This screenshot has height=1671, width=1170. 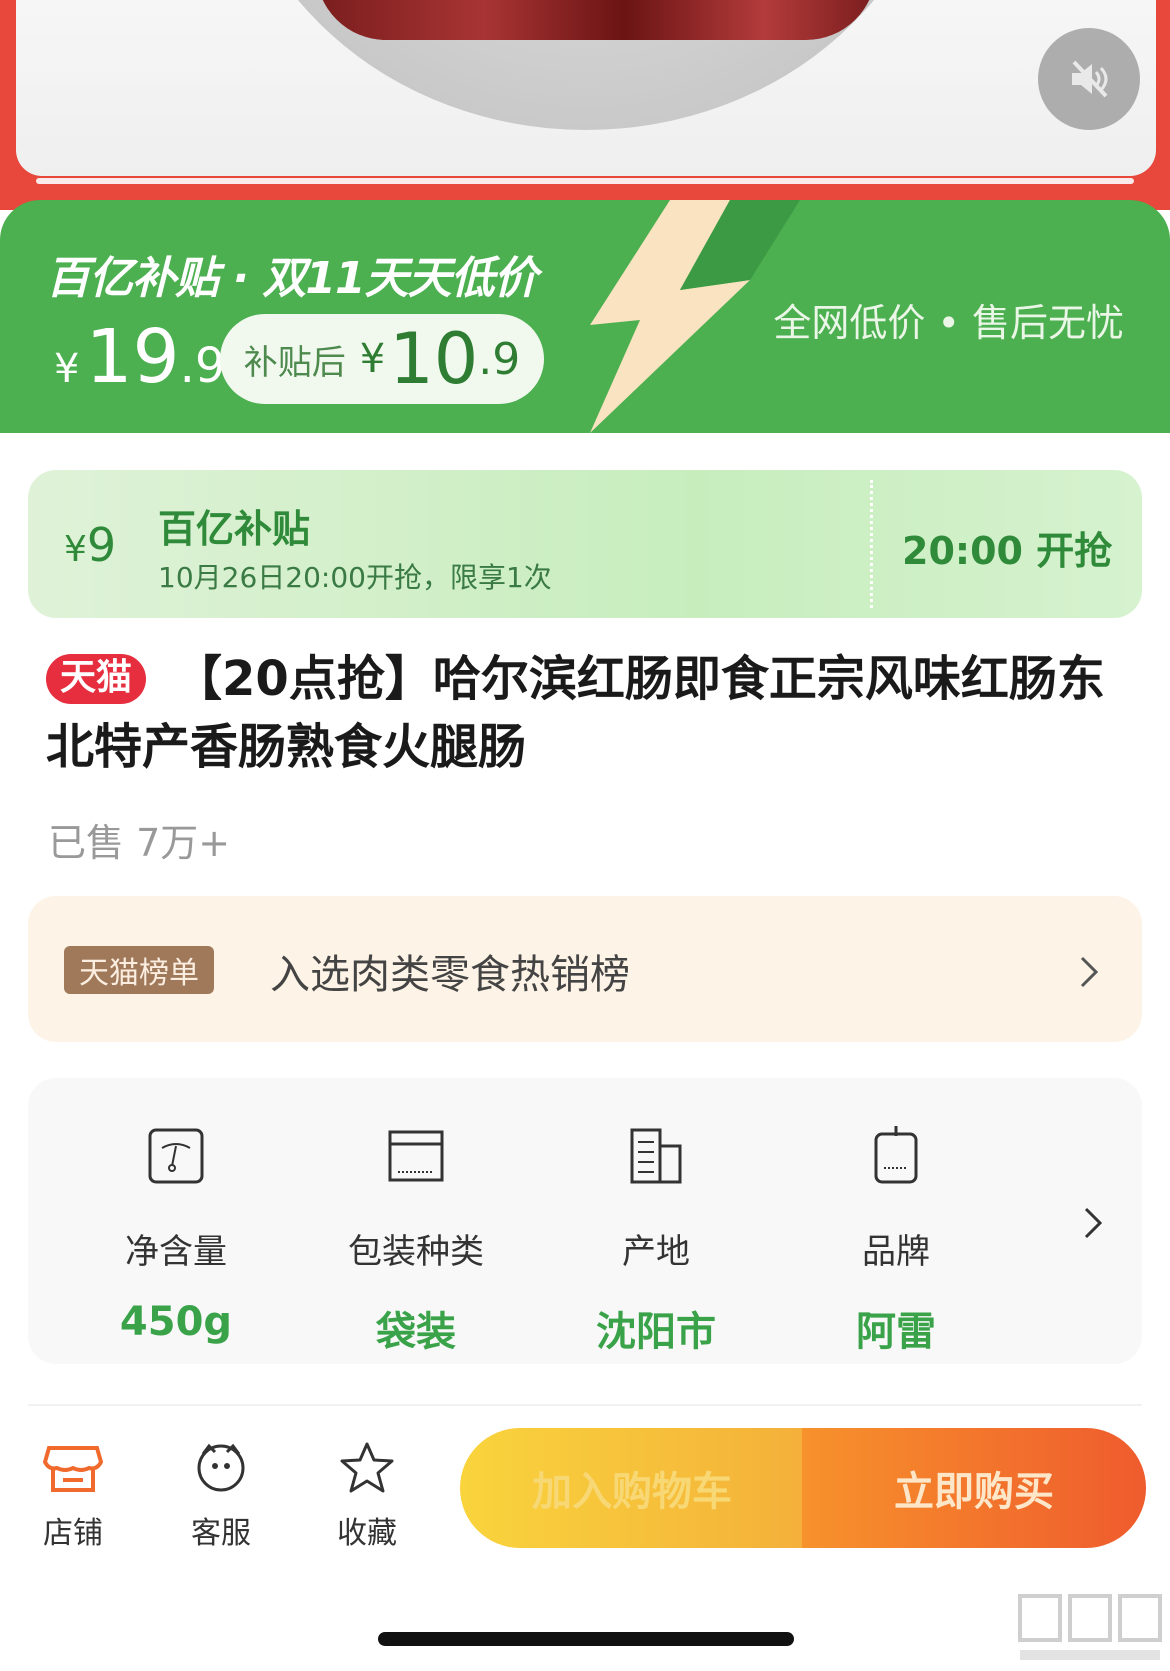 What do you see at coordinates (221, 1533) in the screenshot?
I see `customer-service-label: 客服` at bounding box center [221, 1533].